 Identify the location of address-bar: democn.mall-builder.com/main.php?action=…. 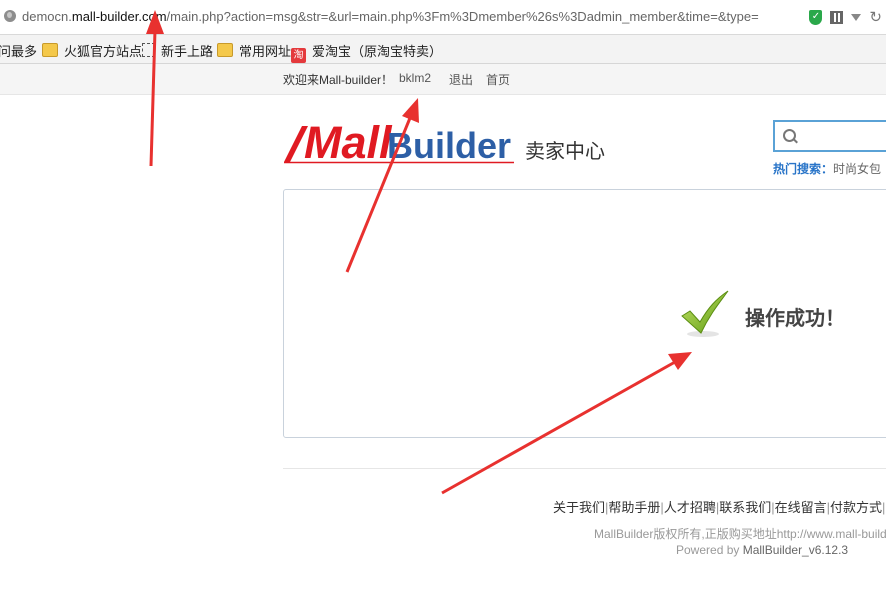
(443, 17).